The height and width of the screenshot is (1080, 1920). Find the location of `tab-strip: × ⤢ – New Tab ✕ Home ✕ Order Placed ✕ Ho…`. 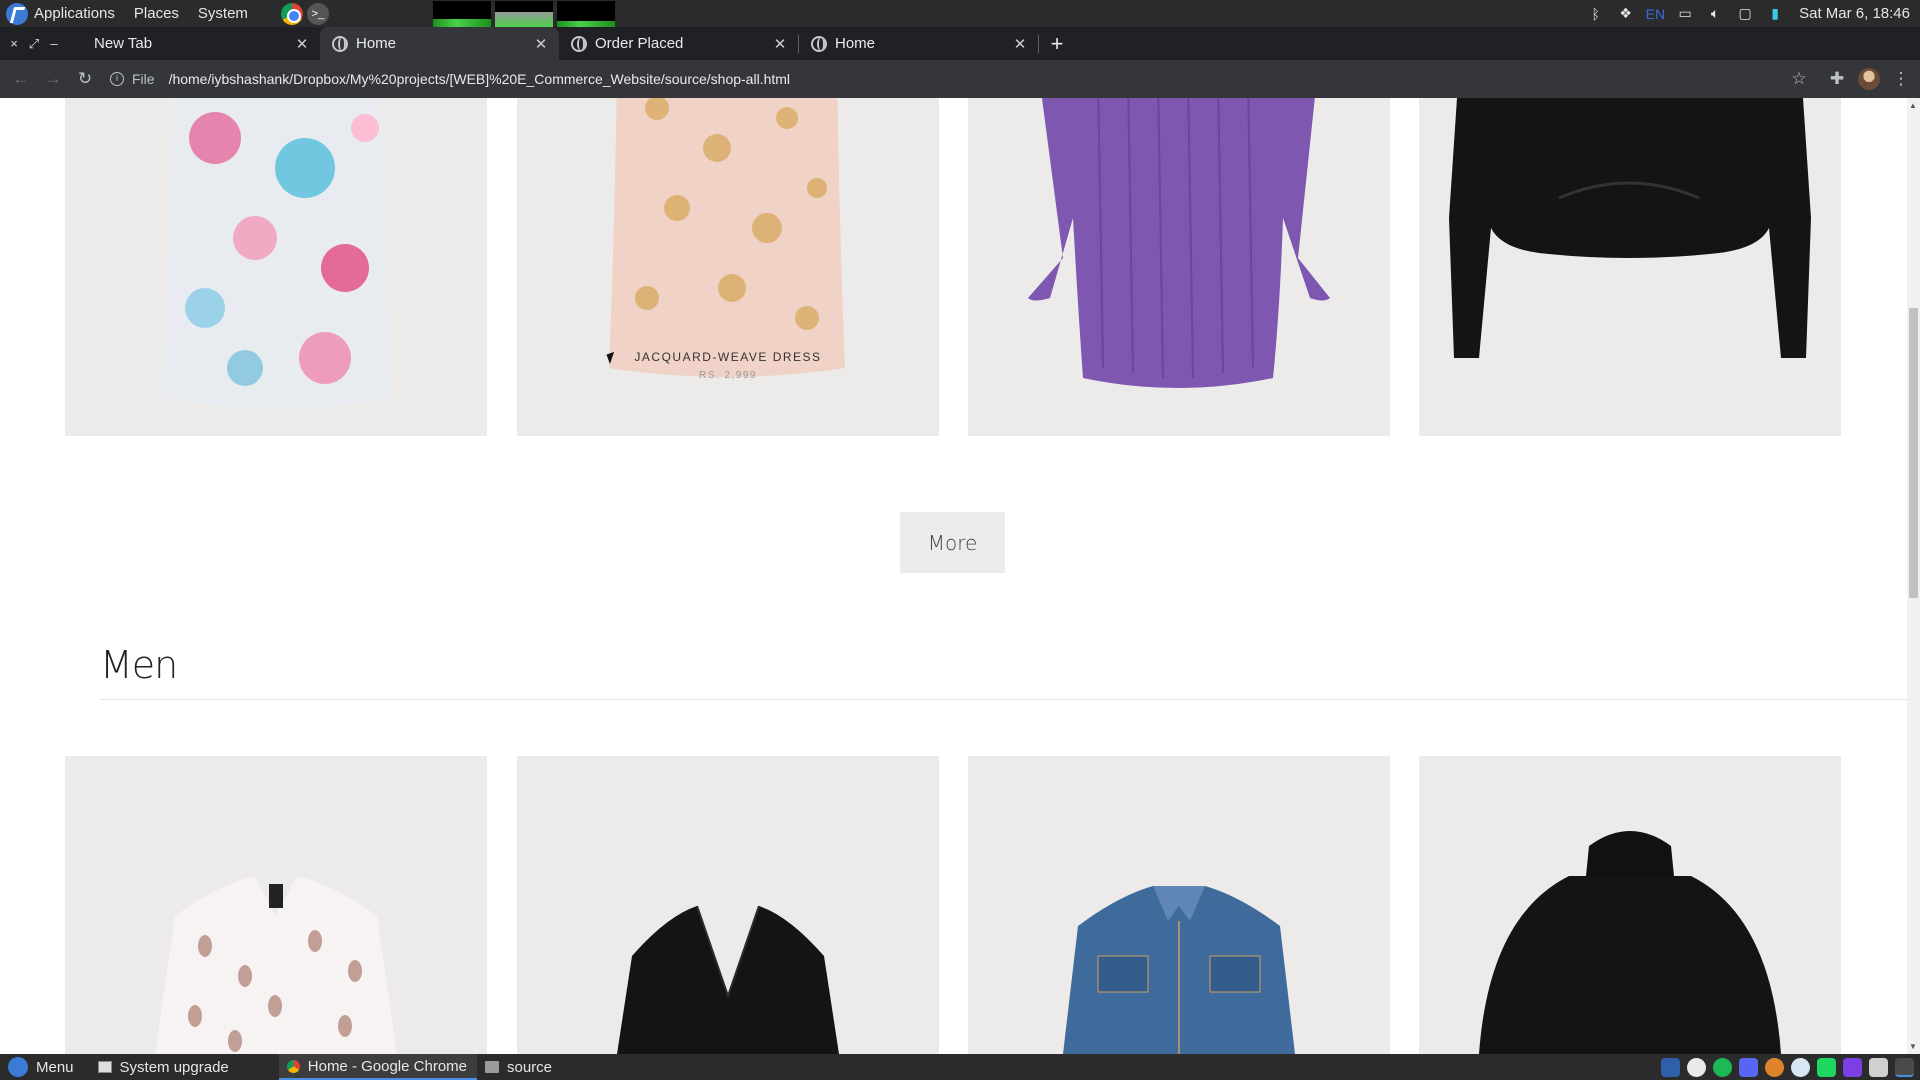

tab-strip: × ⤢ – New Tab ✕ Home ✕ Order Placed ✕ Ho… is located at coordinates (960, 43).